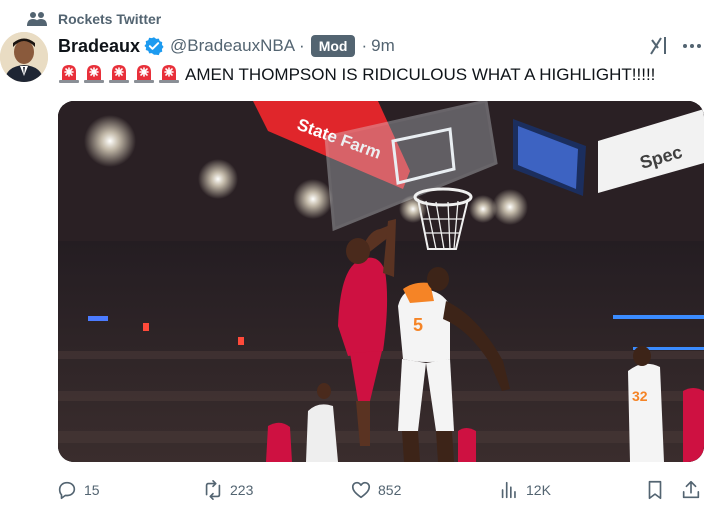 This screenshot has height=509, width=716. Describe the element at coordinates (333, 46) in the screenshot. I see `mod-badge: Mod` at that location.